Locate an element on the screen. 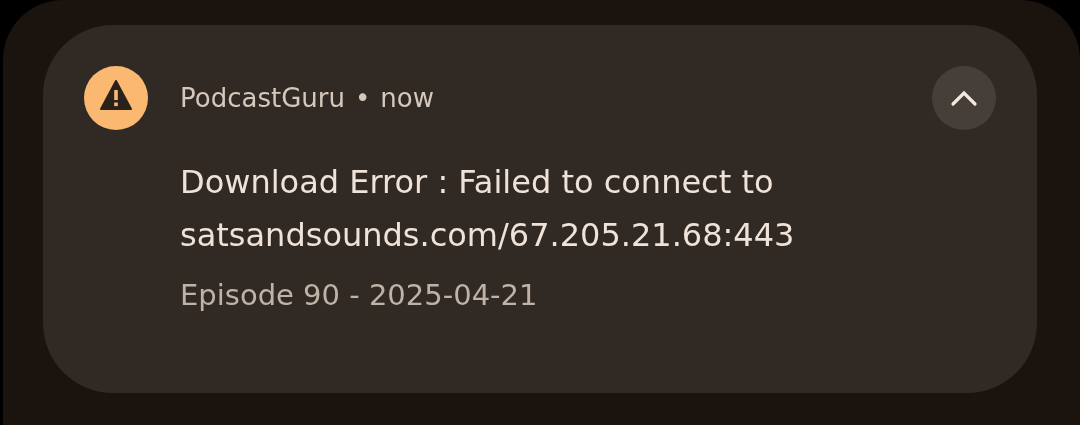 This screenshot has height=425, width=1080. notification-text: Episode 90 - 2025-04-21 is located at coordinates (359, 295).